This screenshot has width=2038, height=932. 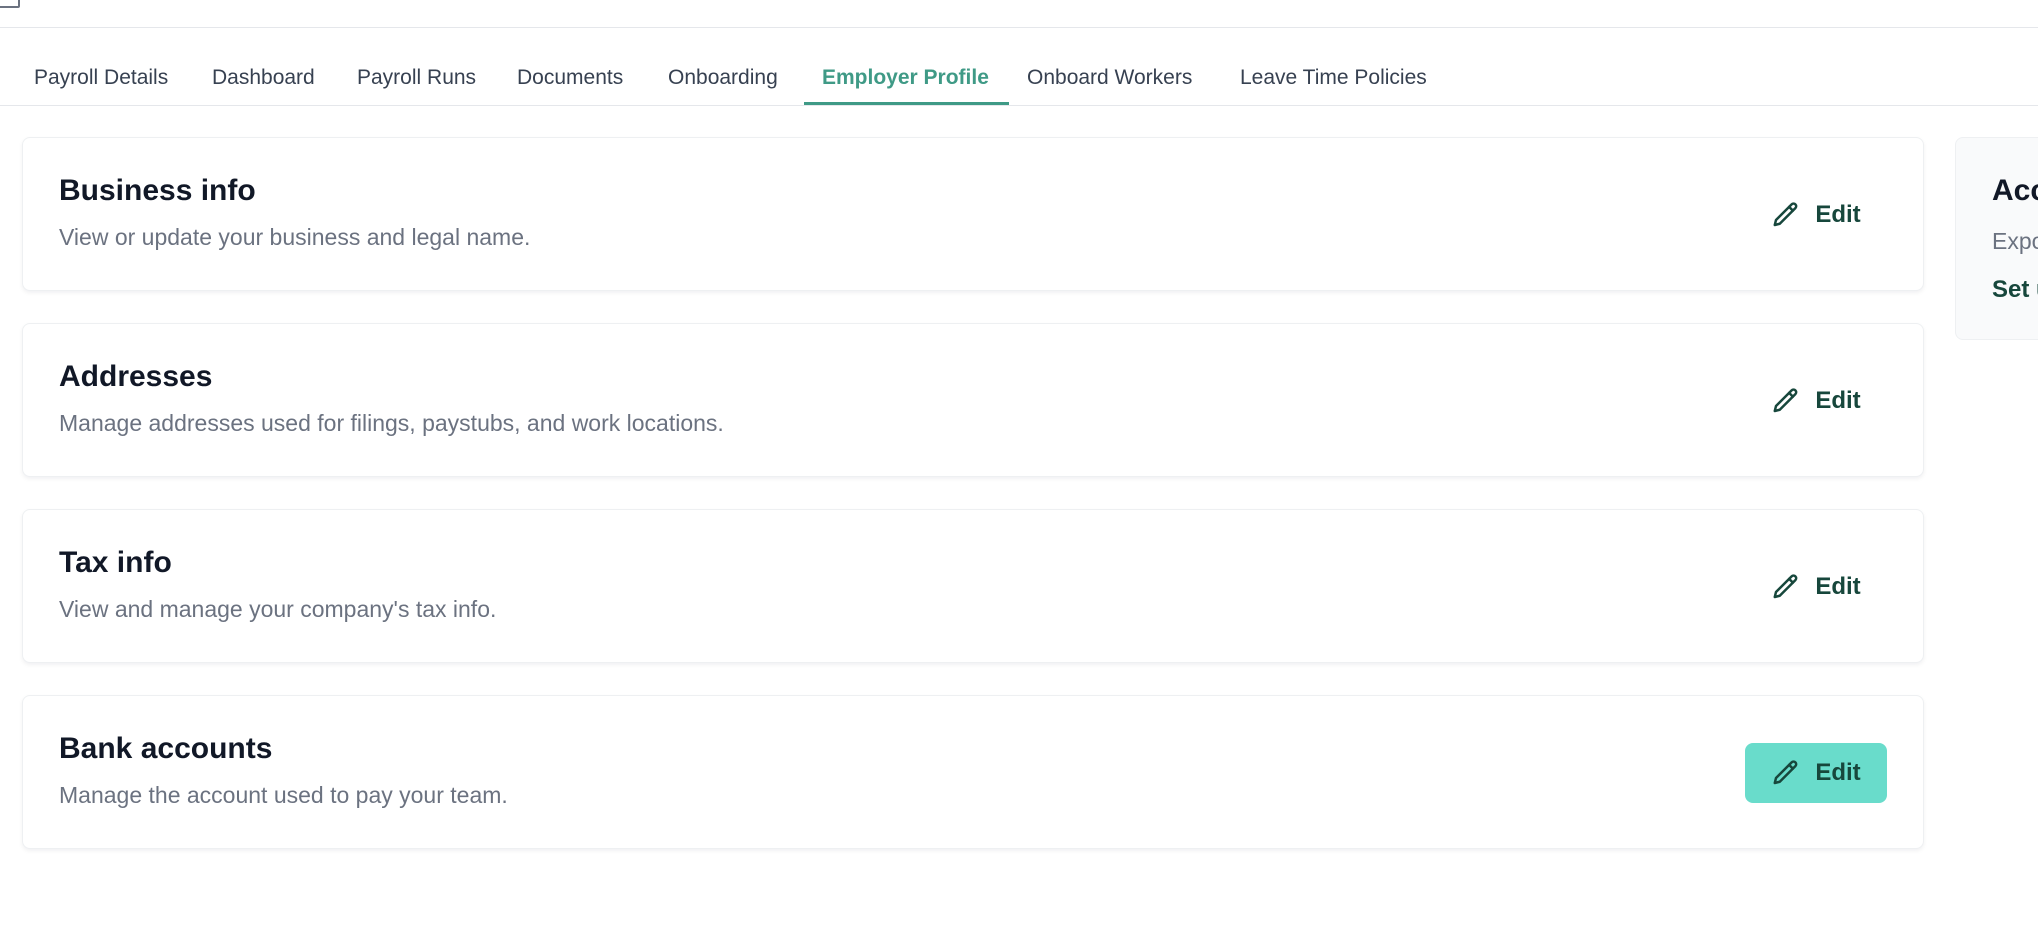 I want to click on card-title: Business info, so click(x=157, y=190).